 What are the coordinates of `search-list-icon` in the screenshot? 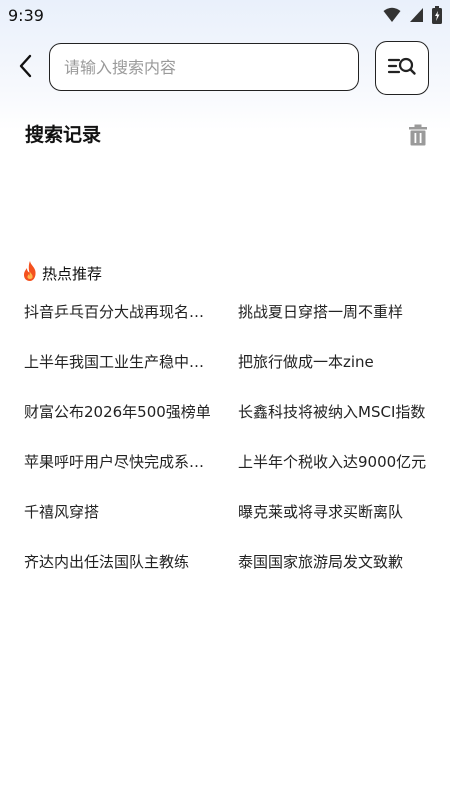 It's located at (402, 68).